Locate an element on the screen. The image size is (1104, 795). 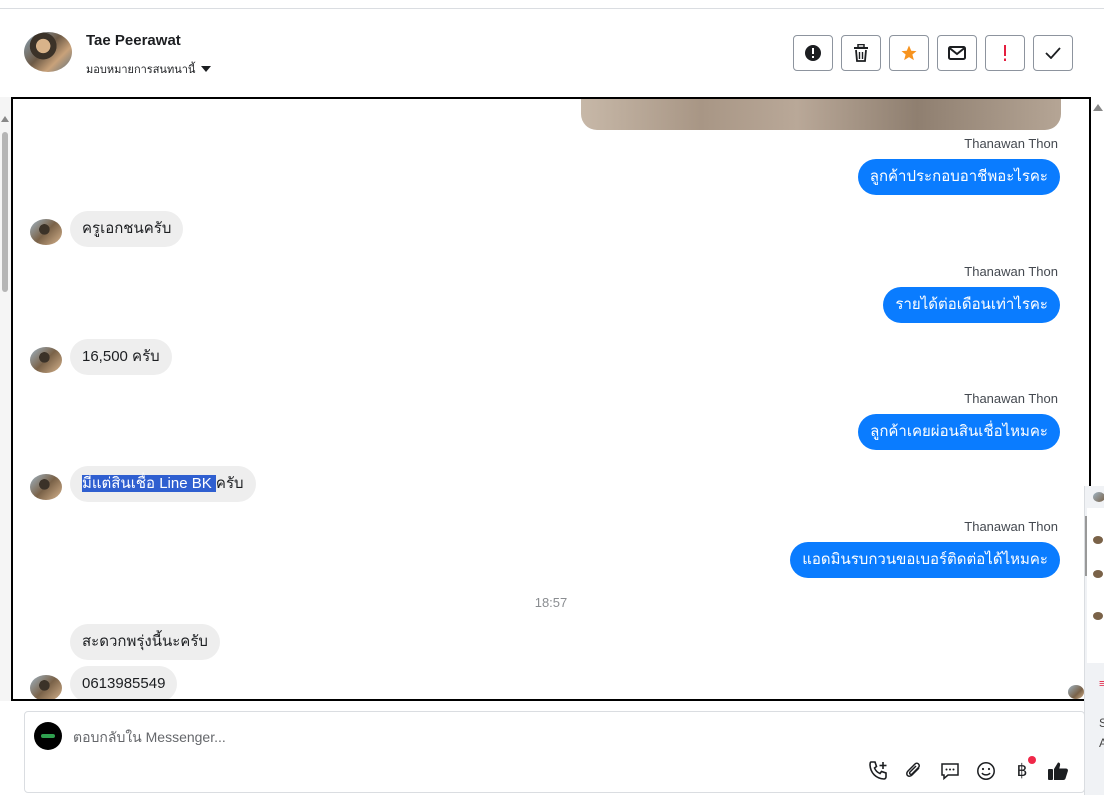
smiley-icon is located at coordinates (986, 771).